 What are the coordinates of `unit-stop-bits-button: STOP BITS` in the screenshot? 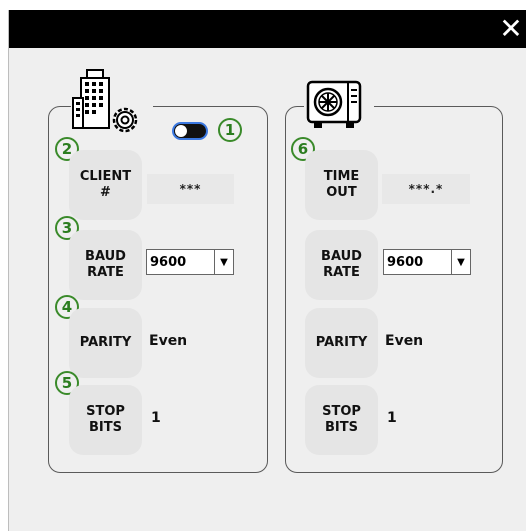 It's located at (341, 420).